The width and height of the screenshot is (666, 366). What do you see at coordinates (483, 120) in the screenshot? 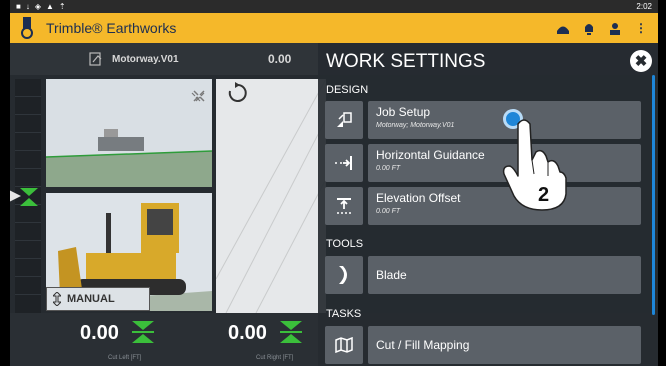
I see `job-setup-item: Job Setup Motorway; Motorway.V01` at bounding box center [483, 120].